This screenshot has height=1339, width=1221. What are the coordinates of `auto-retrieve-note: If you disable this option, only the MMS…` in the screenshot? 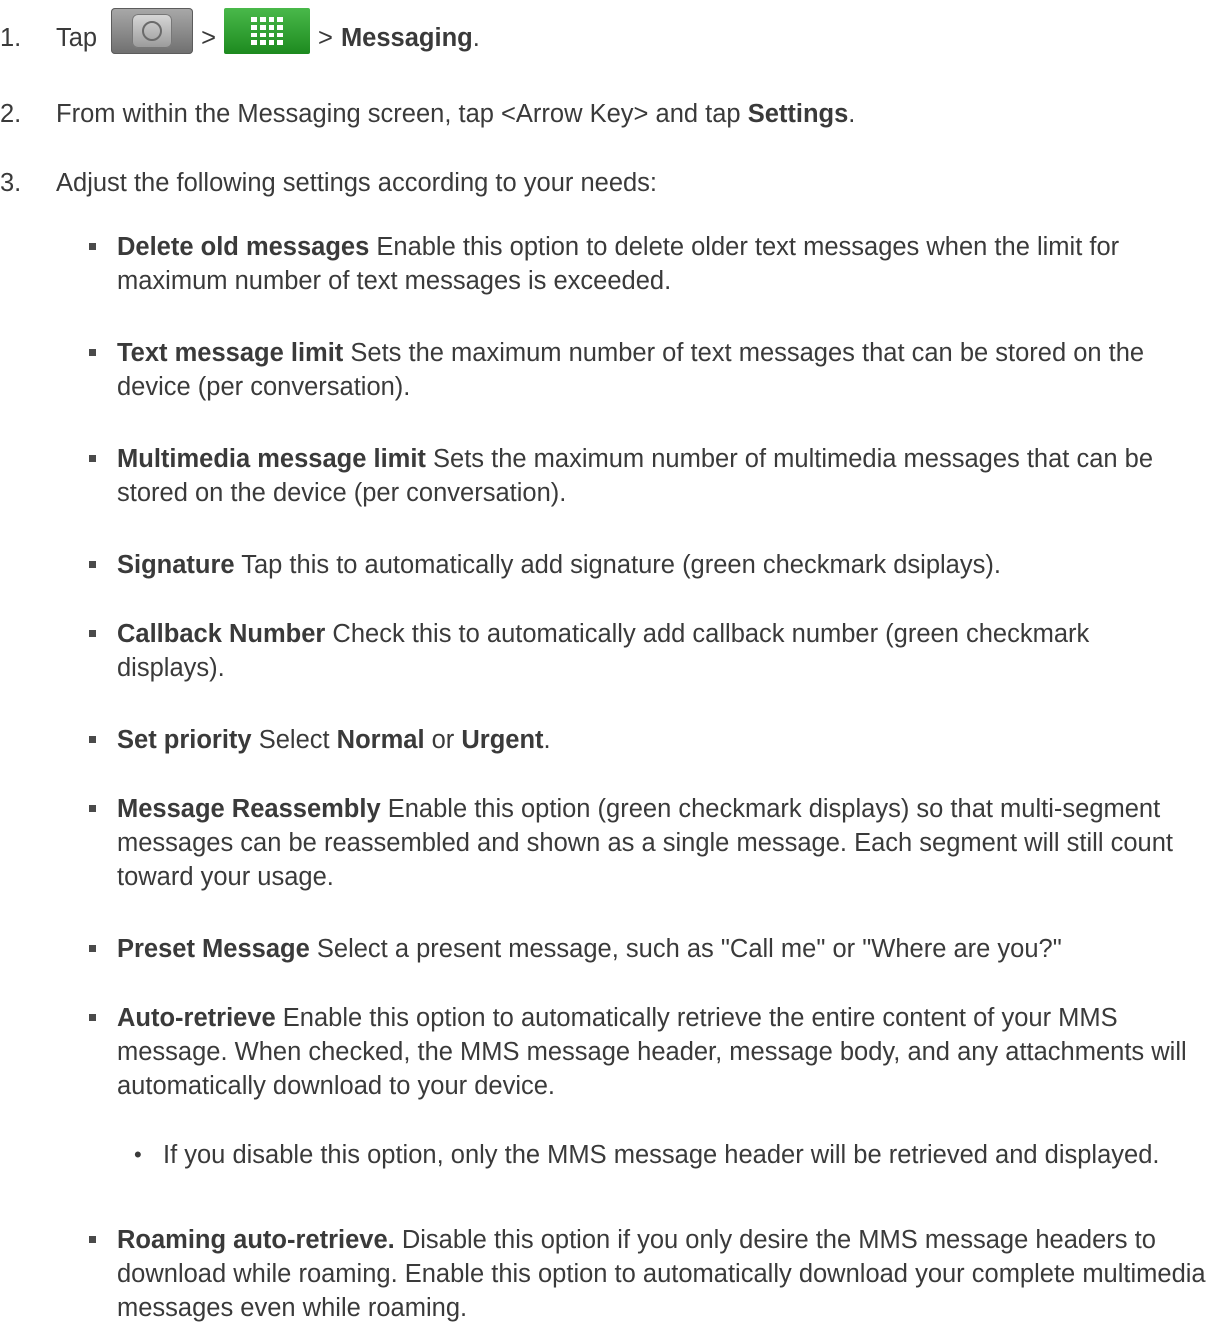 It's located at (661, 1155).